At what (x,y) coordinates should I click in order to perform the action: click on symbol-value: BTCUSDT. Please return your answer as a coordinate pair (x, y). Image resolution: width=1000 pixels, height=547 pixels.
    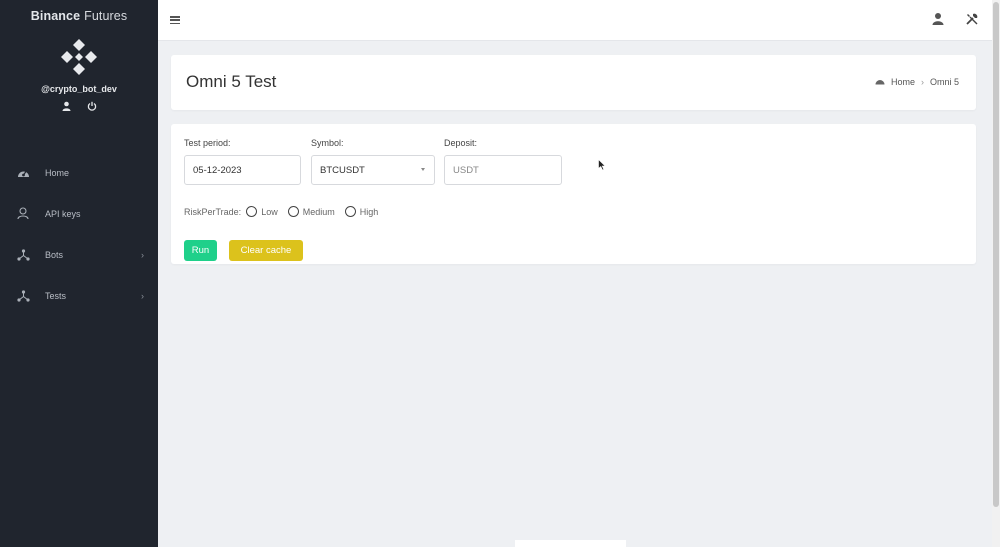
    Looking at the image, I should click on (342, 170).